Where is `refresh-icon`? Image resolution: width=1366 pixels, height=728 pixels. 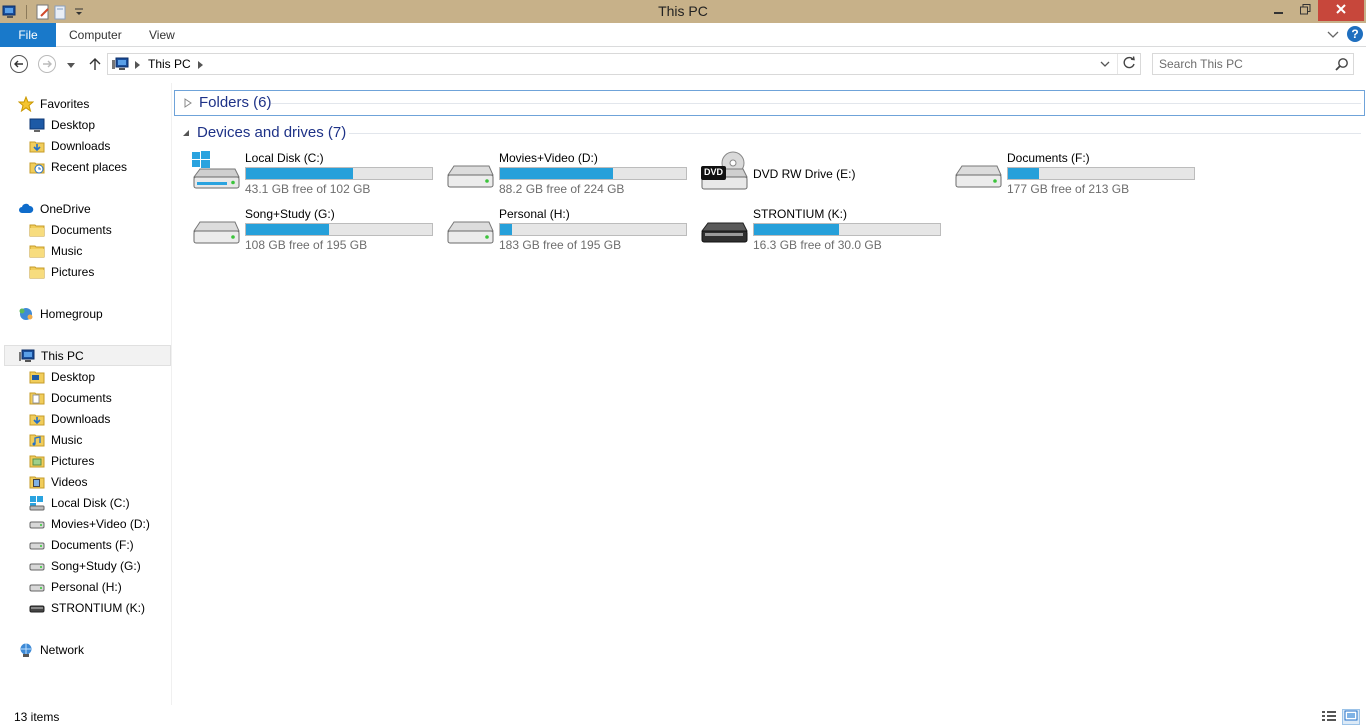
refresh-icon is located at coordinates (1129, 64).